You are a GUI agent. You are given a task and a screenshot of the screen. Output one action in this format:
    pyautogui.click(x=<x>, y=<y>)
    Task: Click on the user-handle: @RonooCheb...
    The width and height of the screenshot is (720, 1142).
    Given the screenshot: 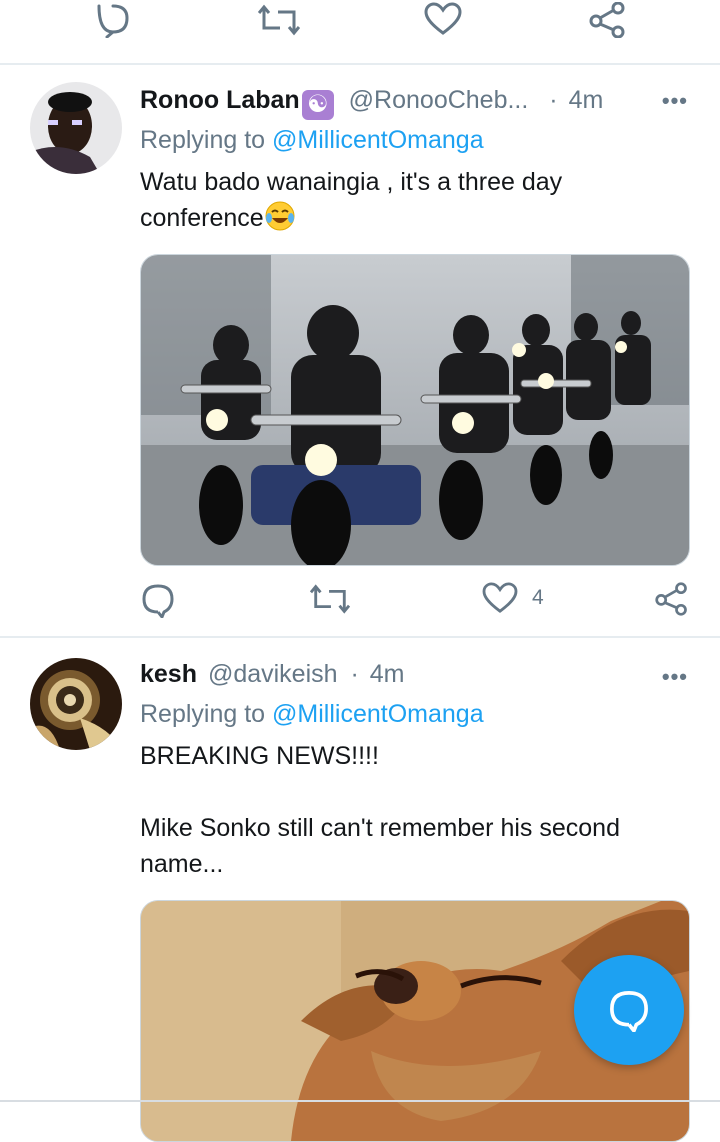 What is the action you would take?
    pyautogui.click(x=439, y=100)
    